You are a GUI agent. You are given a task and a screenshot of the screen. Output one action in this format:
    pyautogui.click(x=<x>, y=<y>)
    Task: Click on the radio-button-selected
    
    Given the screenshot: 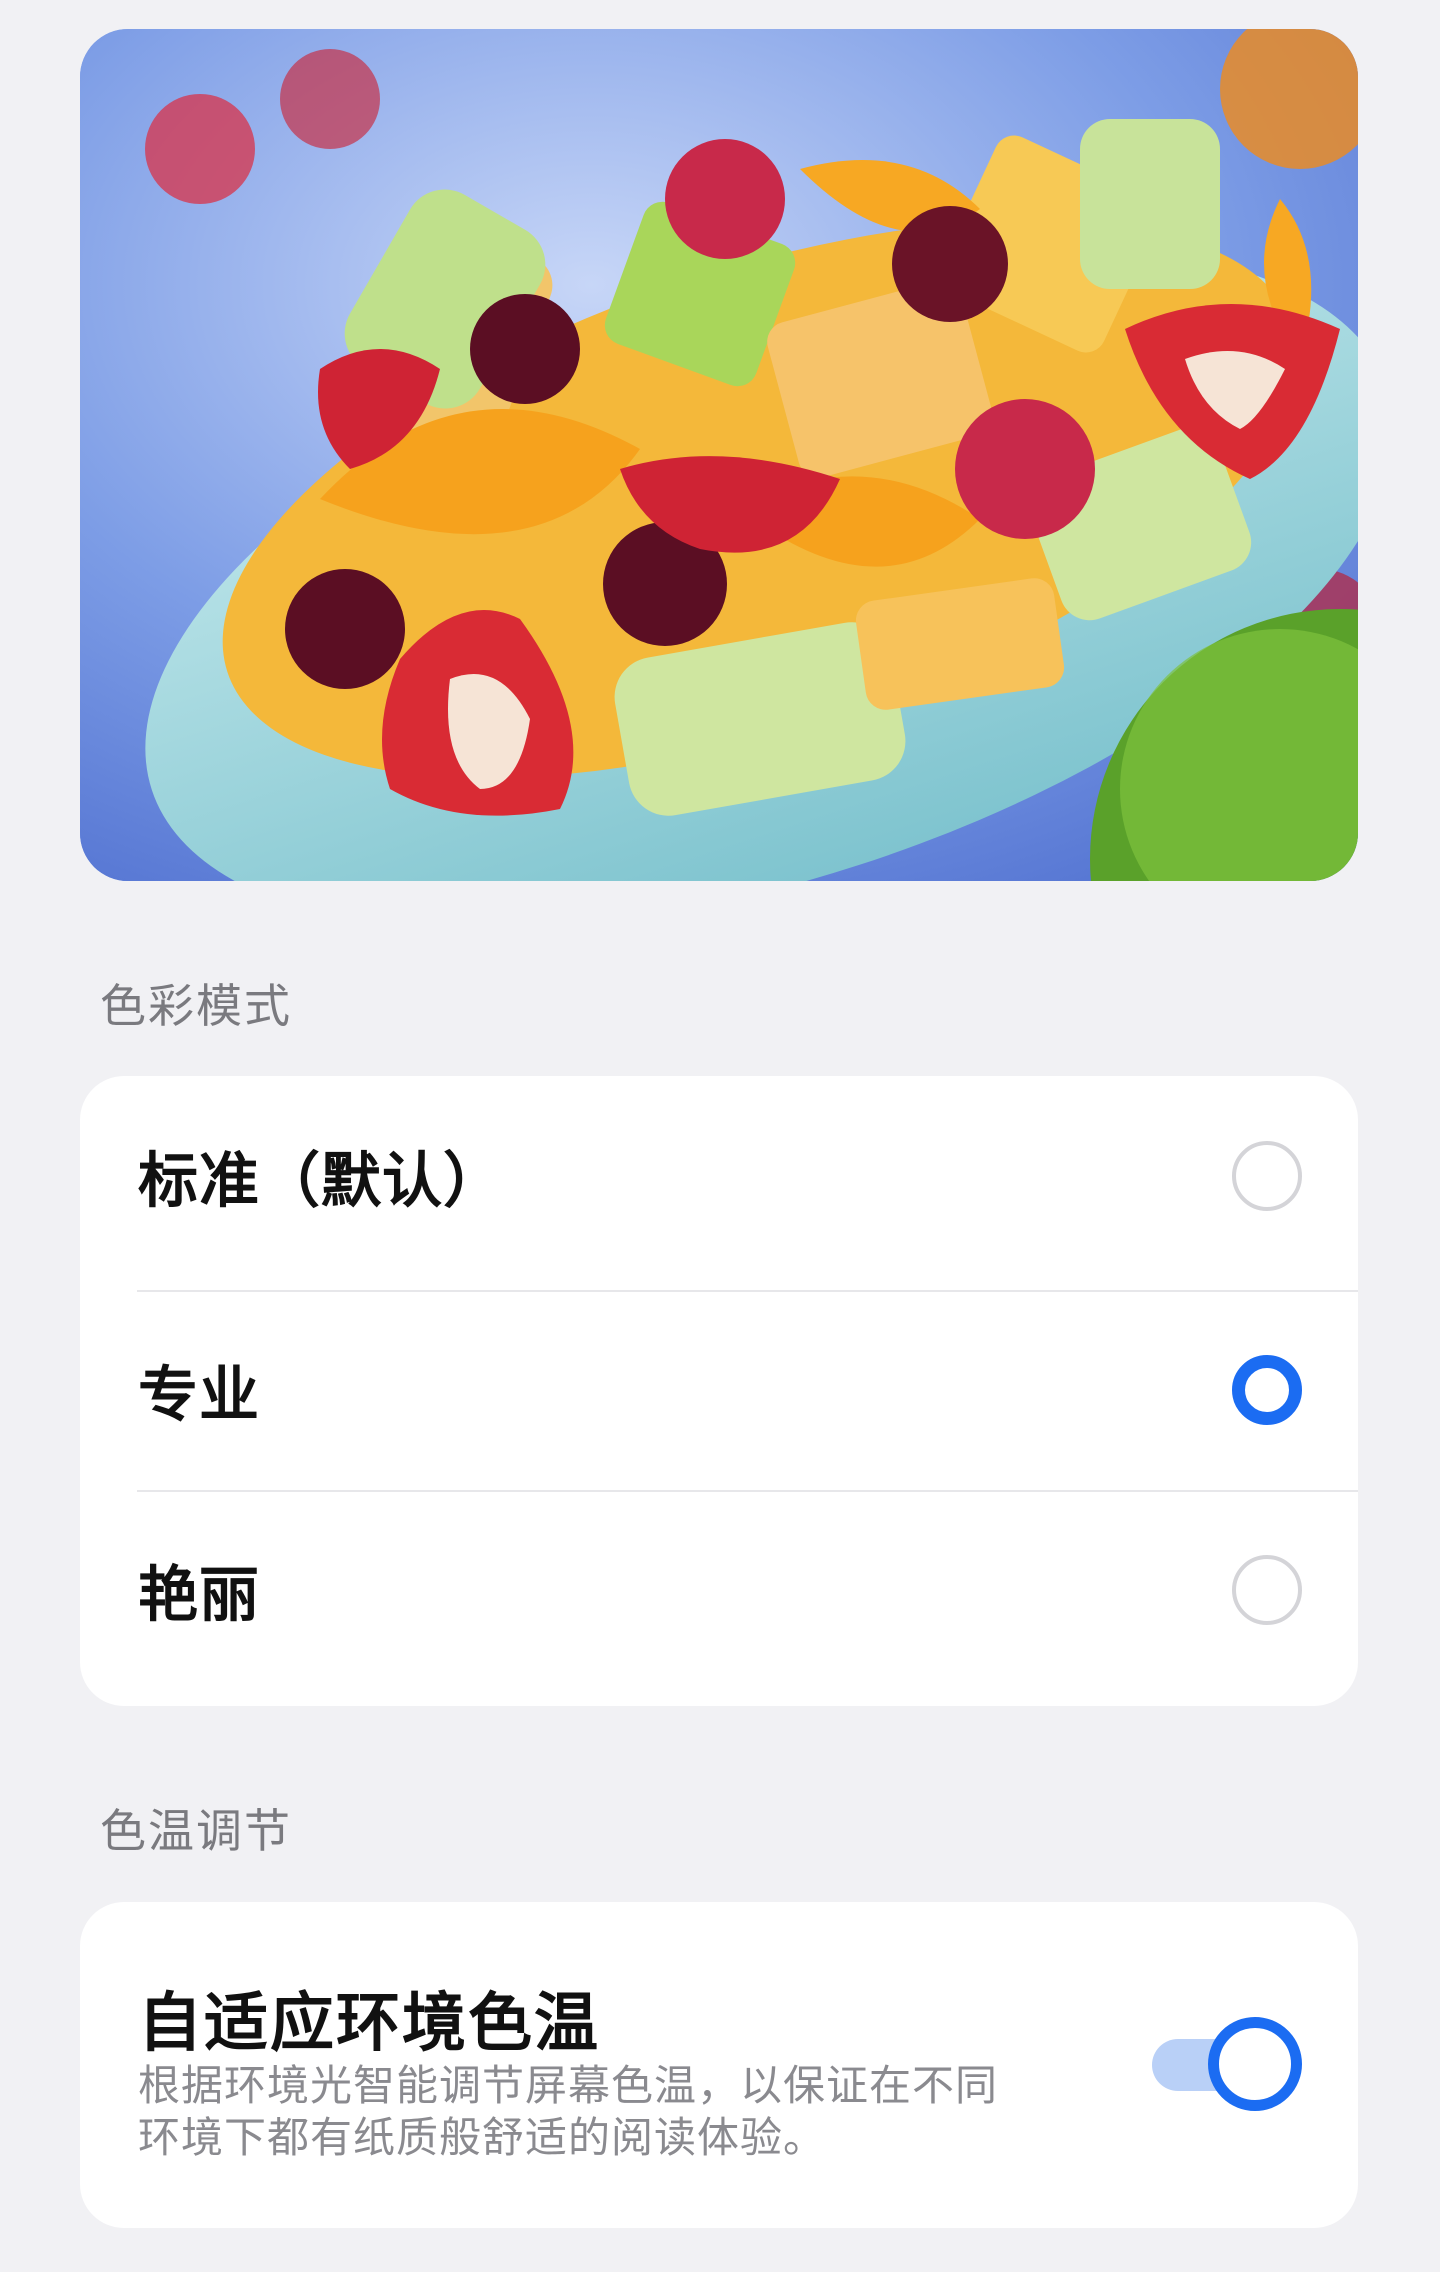 What is the action you would take?
    pyautogui.click(x=1267, y=1390)
    